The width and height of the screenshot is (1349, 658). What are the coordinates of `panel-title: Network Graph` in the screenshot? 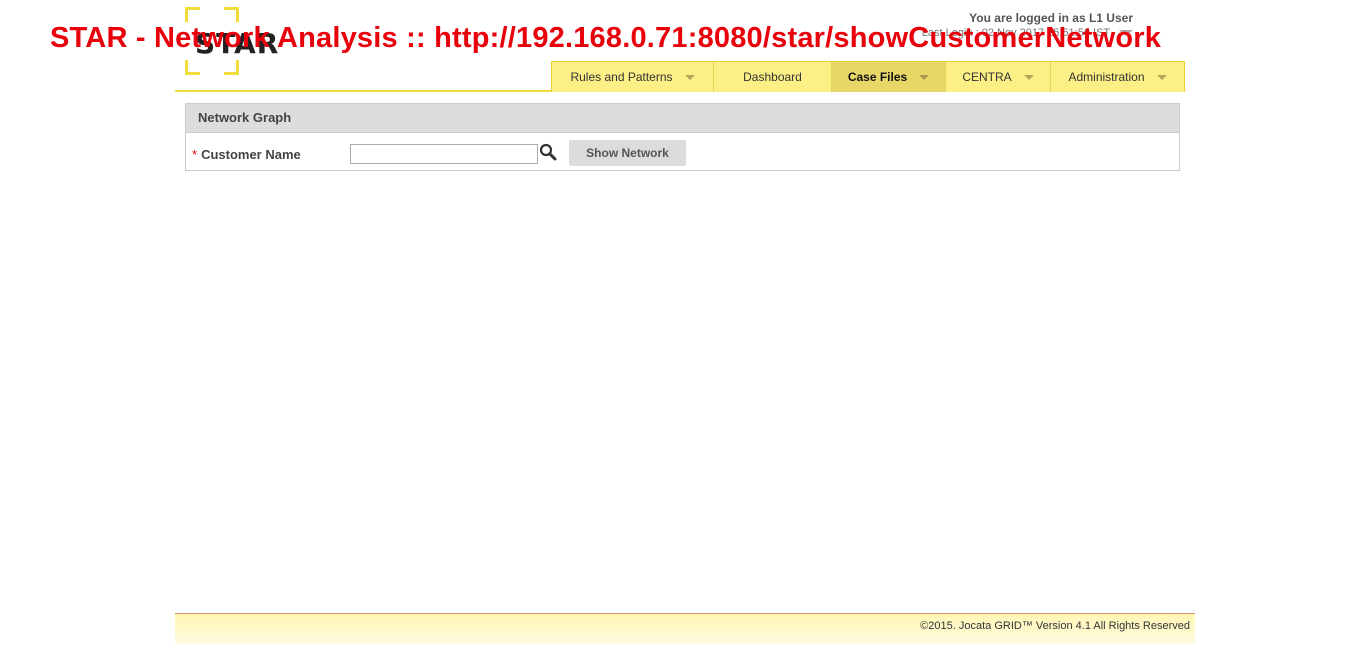 It's located at (682, 118).